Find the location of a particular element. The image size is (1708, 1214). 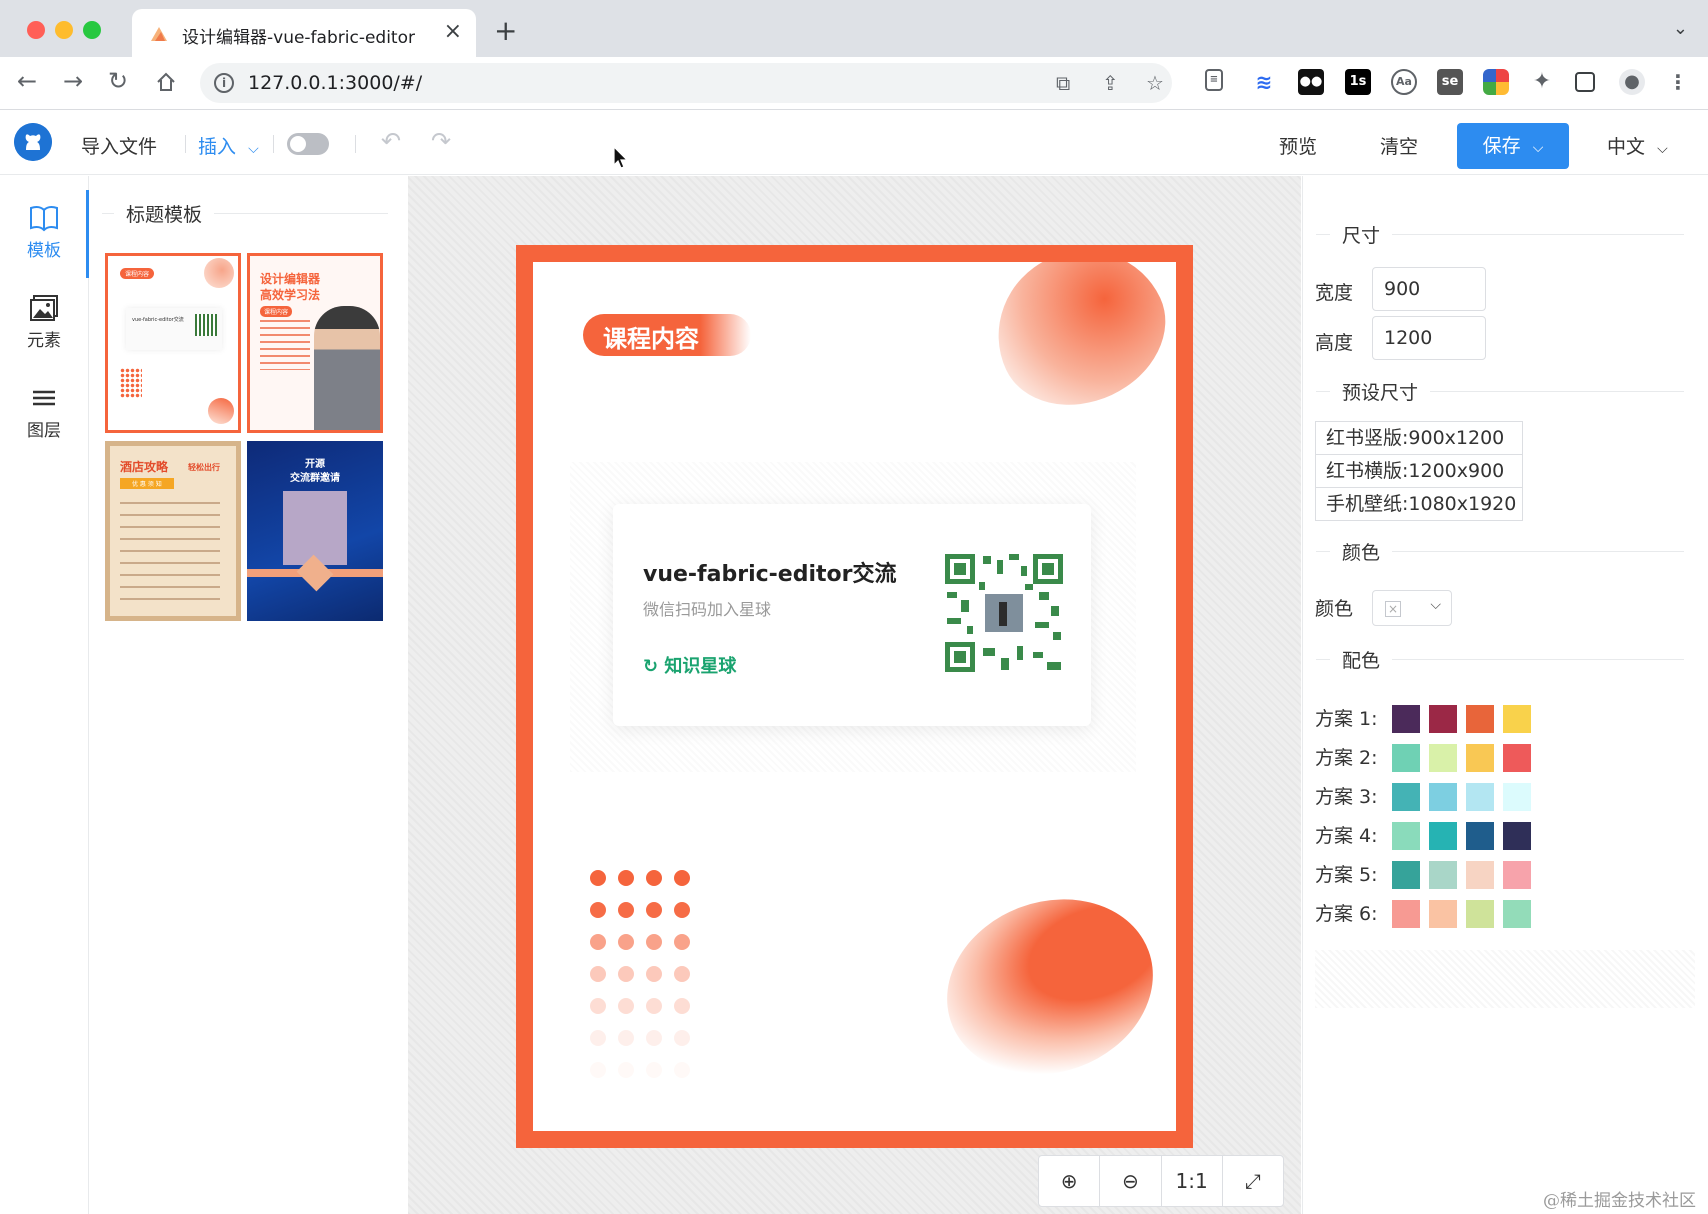

rail-item-elements: 元素 is located at coordinates (44, 320).